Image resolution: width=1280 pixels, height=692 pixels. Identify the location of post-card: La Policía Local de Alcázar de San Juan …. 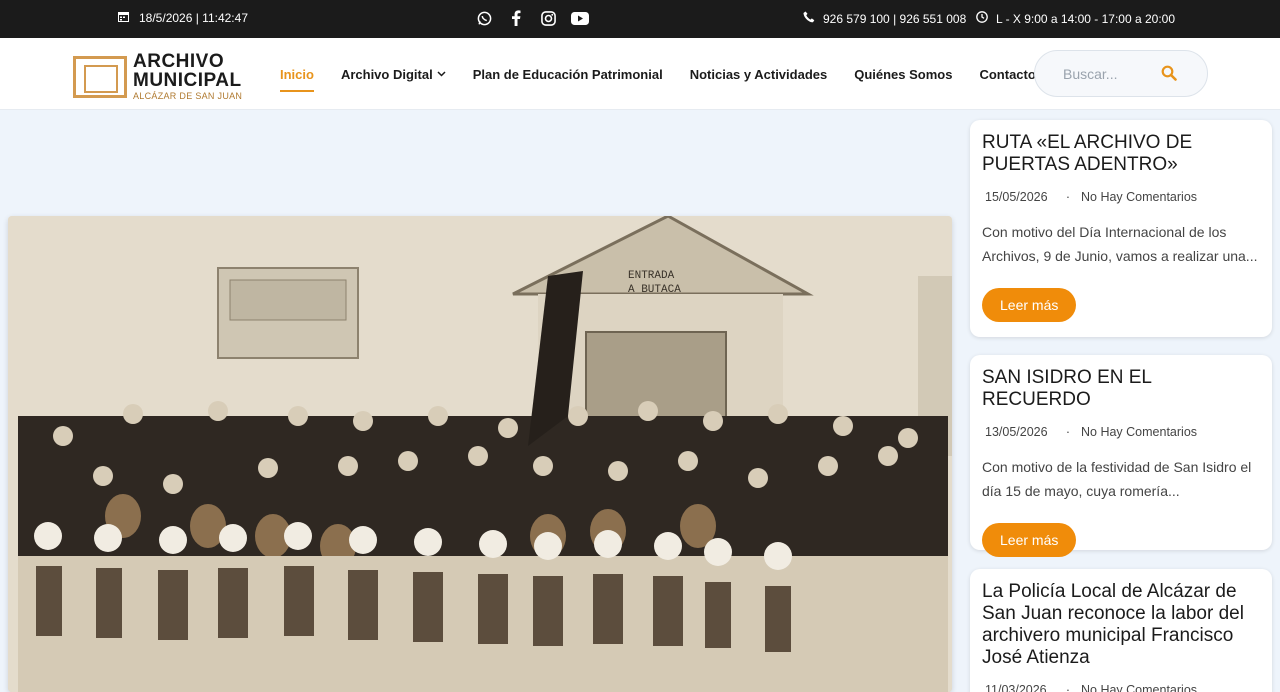
(1121, 630).